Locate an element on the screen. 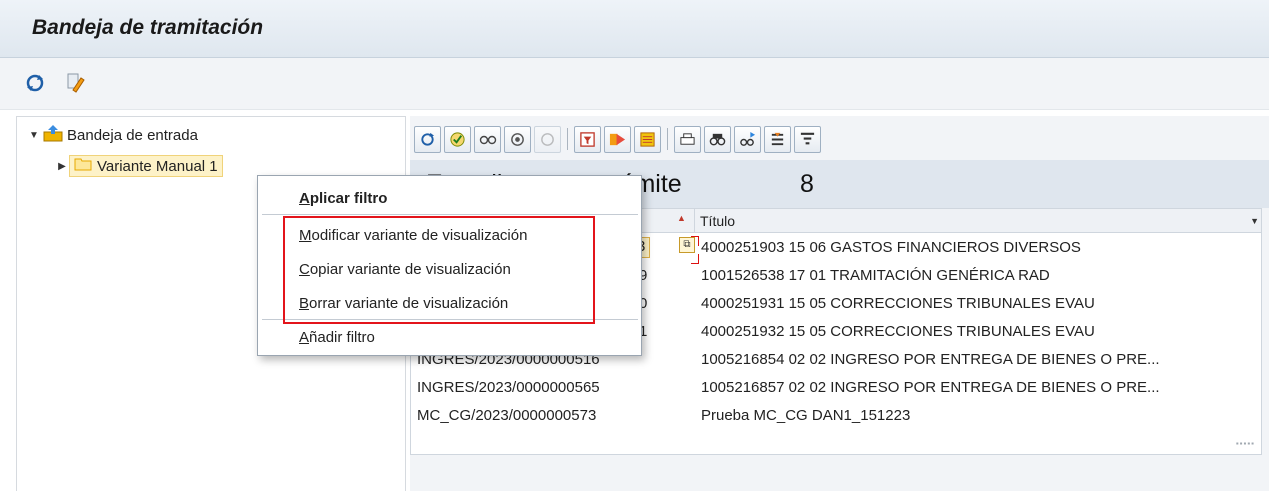  glasses-icon is located at coordinates (487, 139).